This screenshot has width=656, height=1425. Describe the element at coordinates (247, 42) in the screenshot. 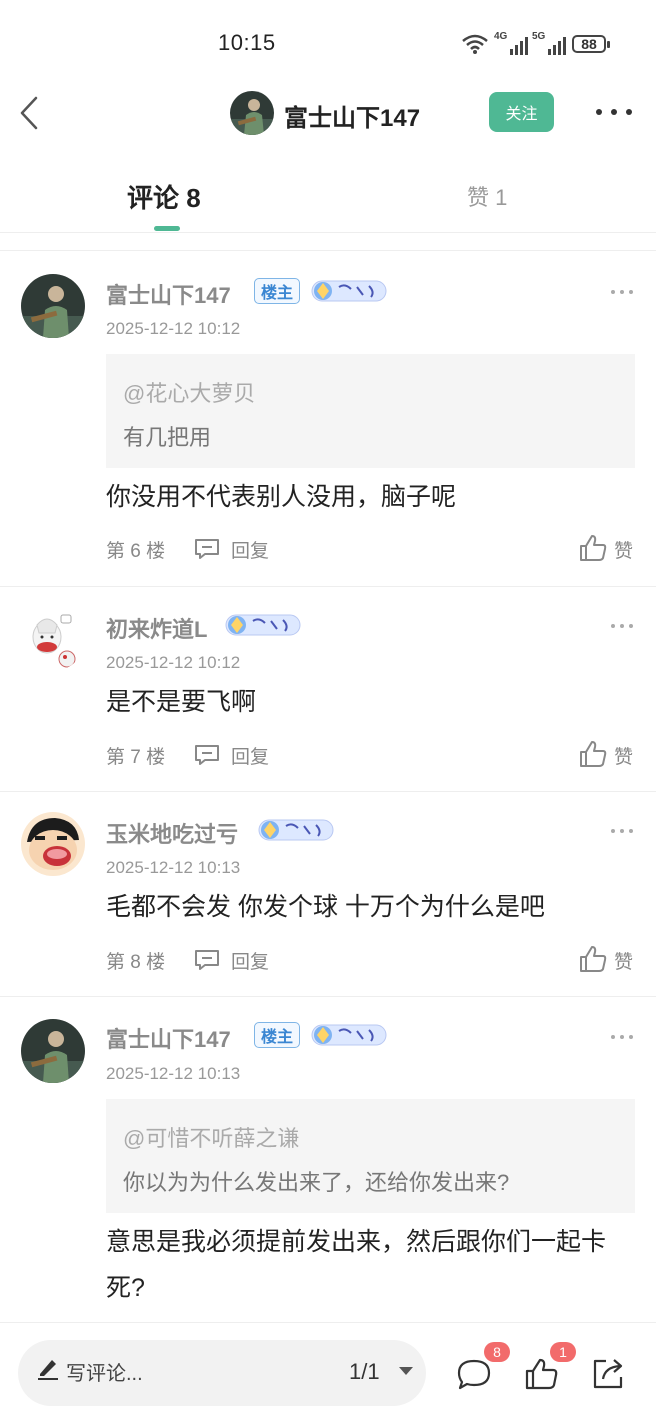

I see `status-time: 10:15` at that location.